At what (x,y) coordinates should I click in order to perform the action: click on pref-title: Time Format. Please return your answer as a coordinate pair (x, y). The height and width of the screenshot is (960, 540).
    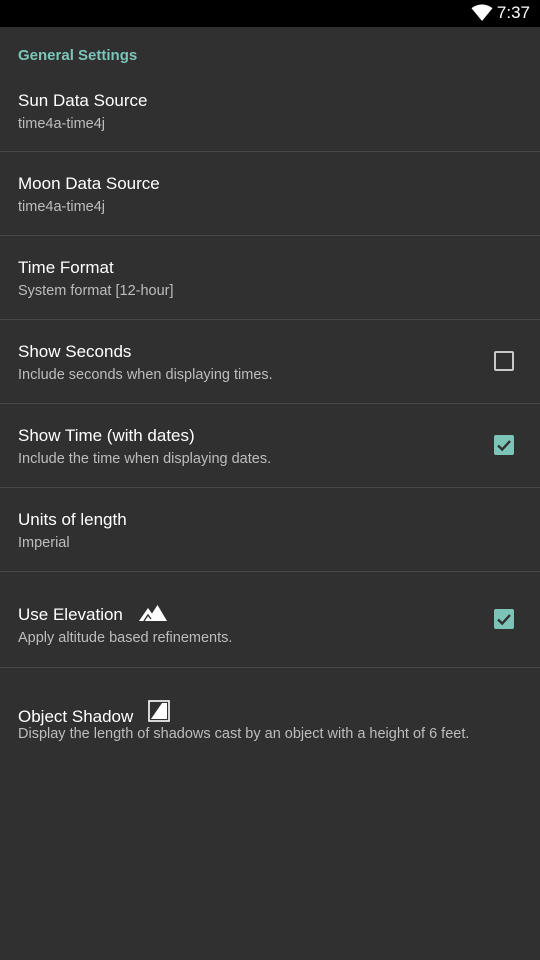
    Looking at the image, I should click on (66, 267).